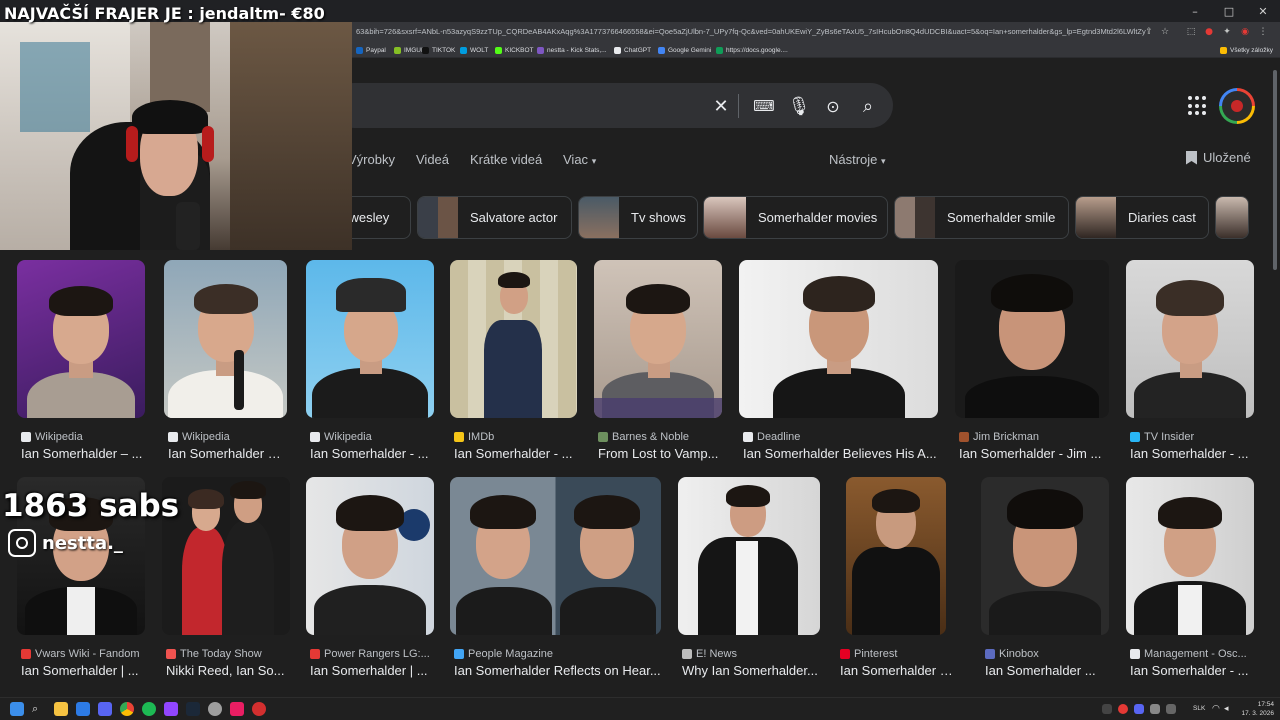 This screenshot has height=720, width=1280. What do you see at coordinates (1263, 11) in the screenshot?
I see `close-icon: ✕` at bounding box center [1263, 11].